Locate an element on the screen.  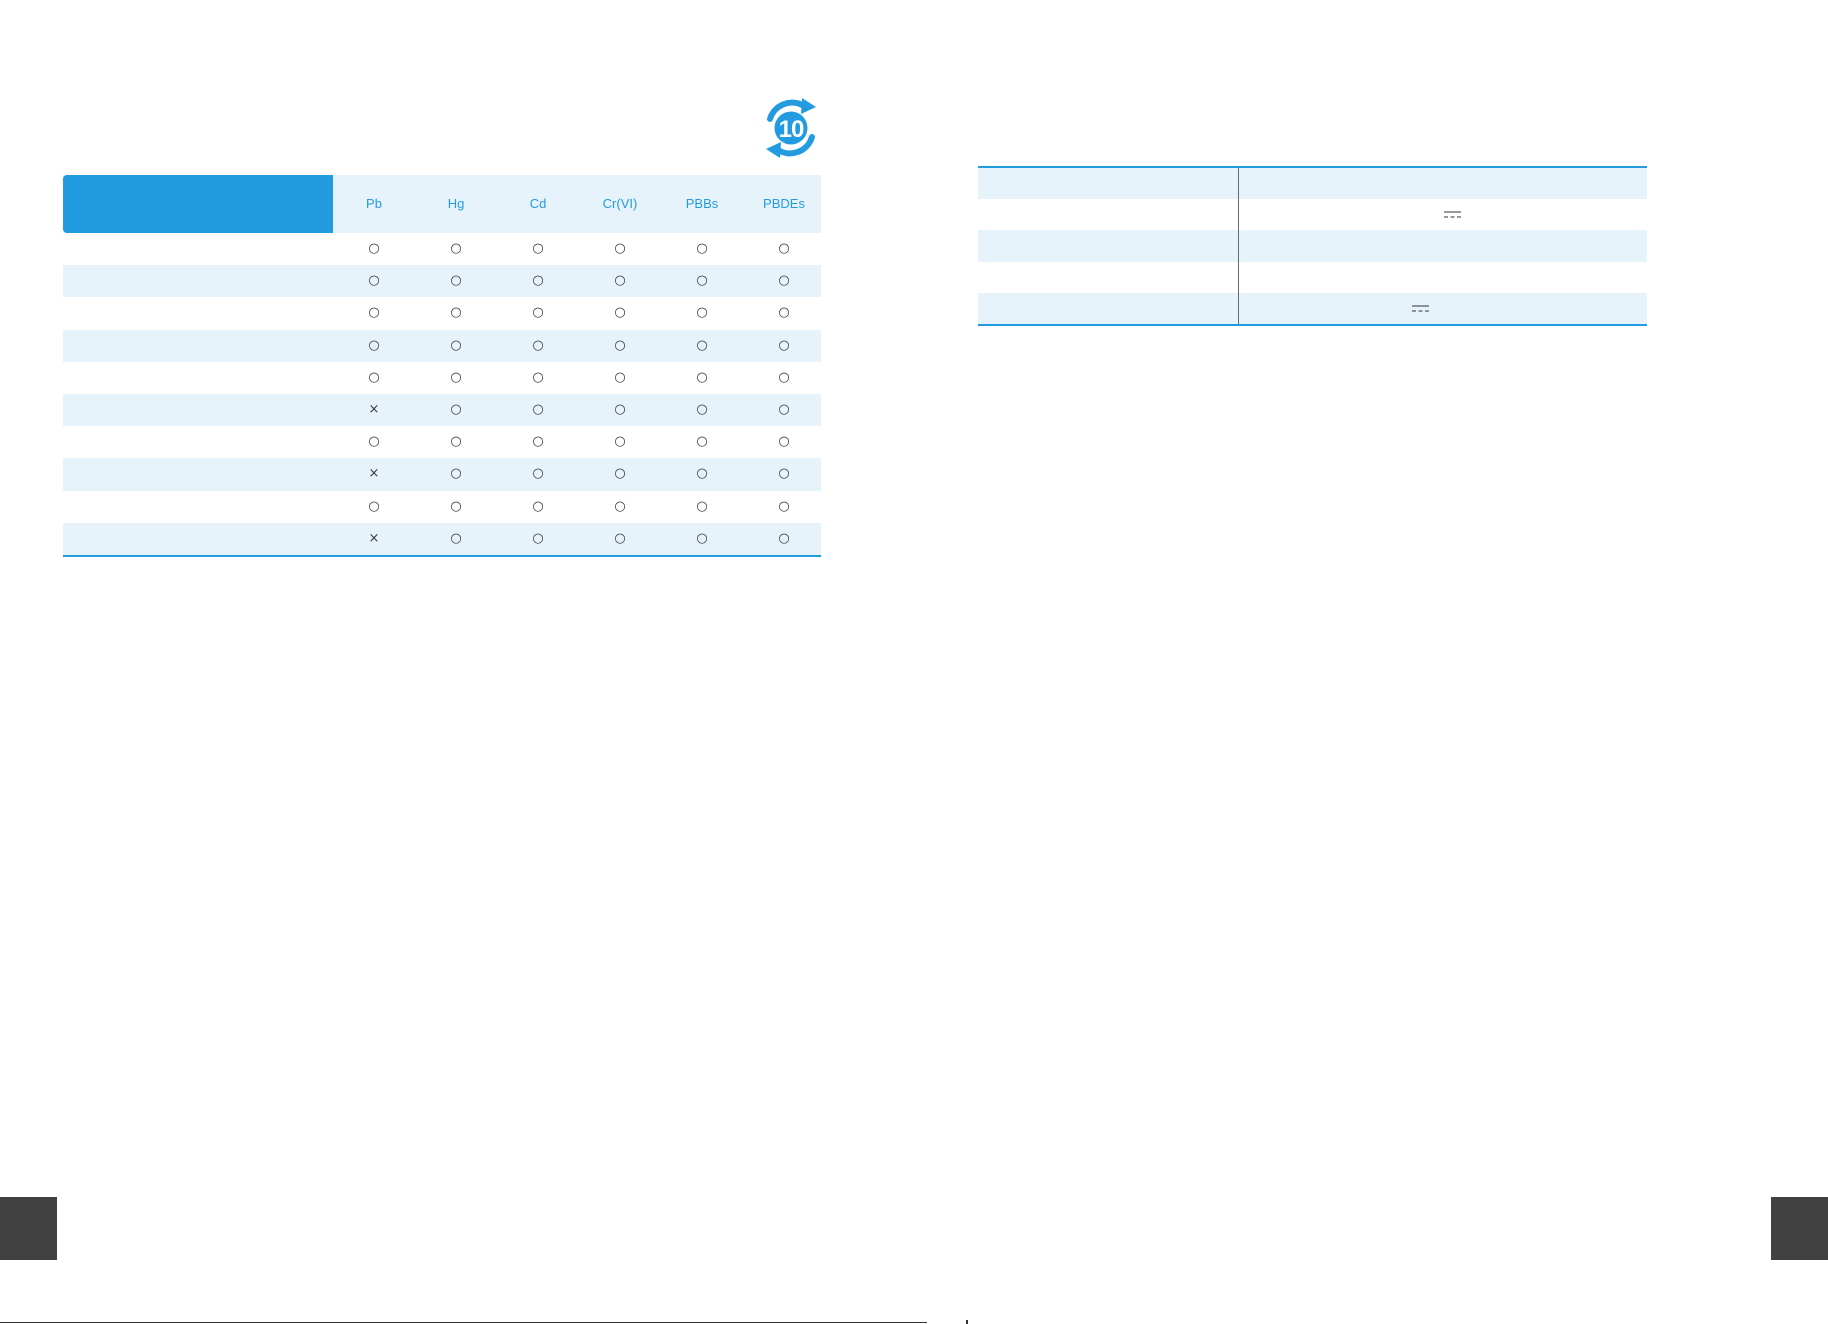
column-header-cr6: Cr(VI) is located at coordinates (620, 203).